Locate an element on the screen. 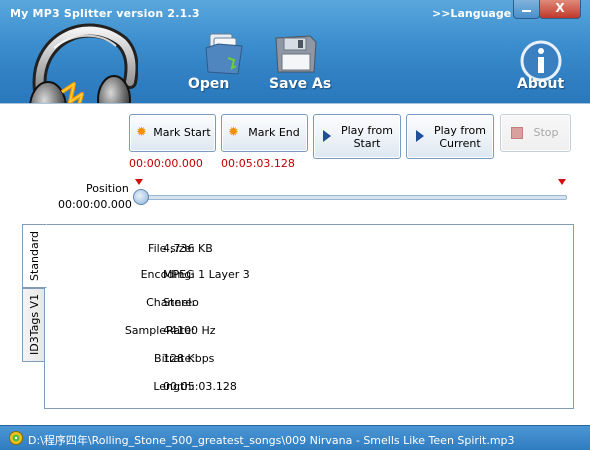 This screenshot has height=450, width=590. close-icon: X is located at coordinates (560, 8).